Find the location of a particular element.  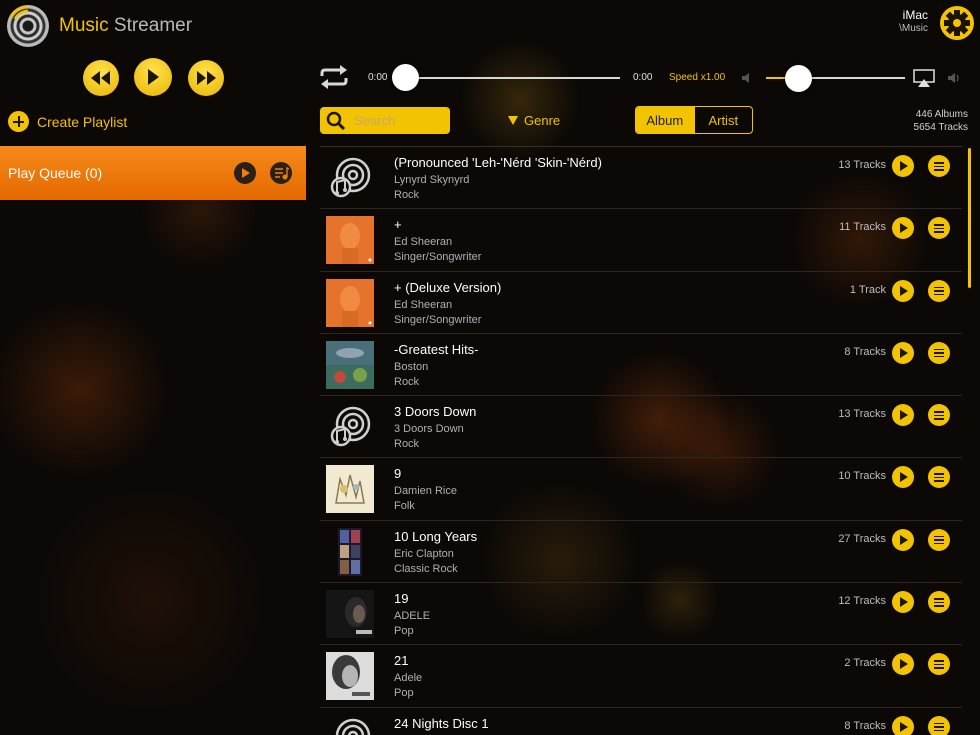

progress-slider-knob is located at coordinates (405, 77).